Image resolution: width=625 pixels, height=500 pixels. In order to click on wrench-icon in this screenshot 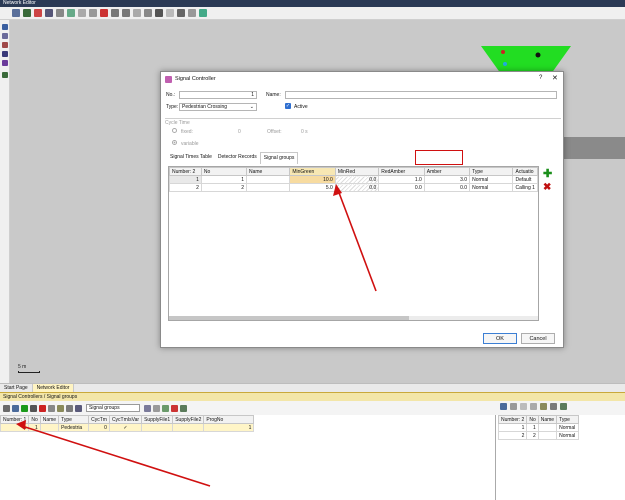, I will do `click(503, 406)`.